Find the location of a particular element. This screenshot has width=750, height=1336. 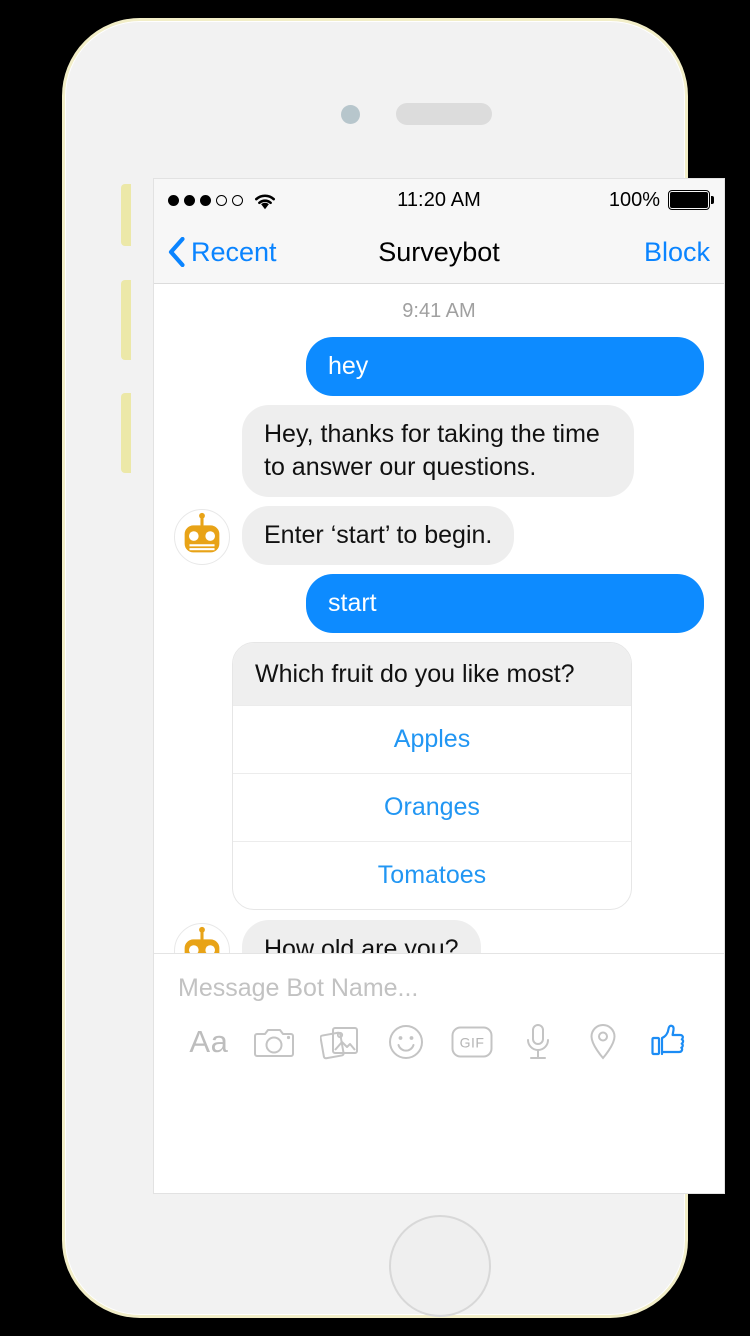

home-button is located at coordinates (440, 1266).